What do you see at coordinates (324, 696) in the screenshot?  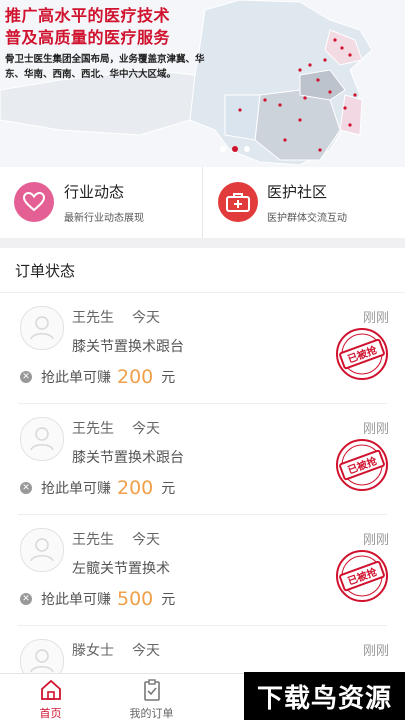 I see `watermark: 下载鸟资源` at bounding box center [324, 696].